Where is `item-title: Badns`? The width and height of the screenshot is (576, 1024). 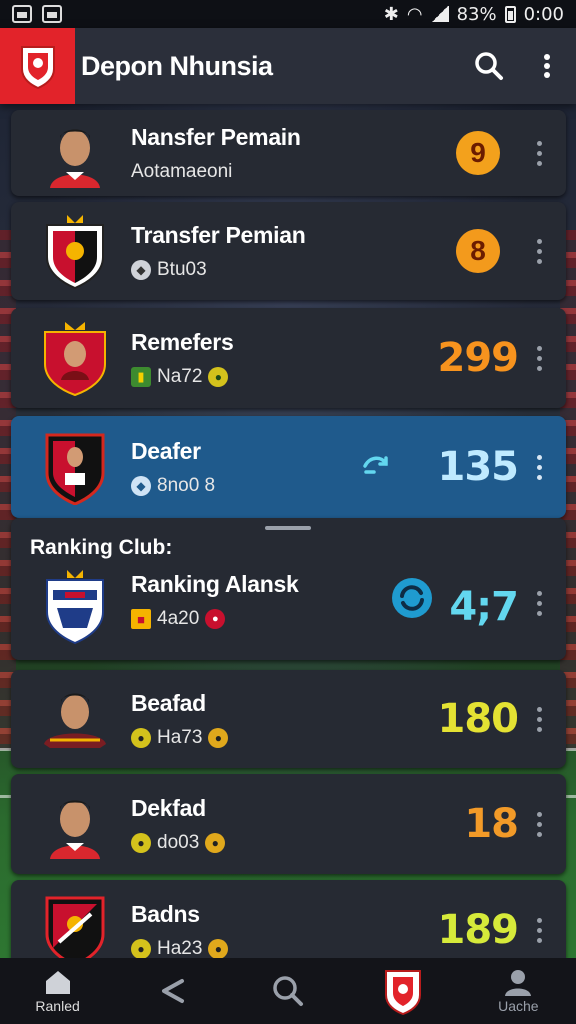 item-title: Badns is located at coordinates (165, 913).